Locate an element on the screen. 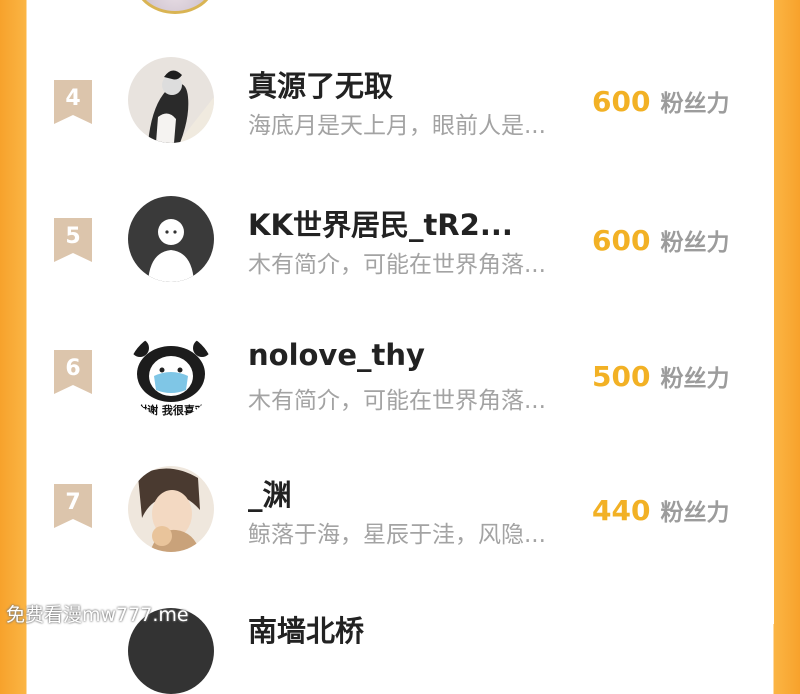 Image resolution: width=800 pixels, height=694 pixels. fan-power: 440 粉丝力 is located at coordinates (660, 510).